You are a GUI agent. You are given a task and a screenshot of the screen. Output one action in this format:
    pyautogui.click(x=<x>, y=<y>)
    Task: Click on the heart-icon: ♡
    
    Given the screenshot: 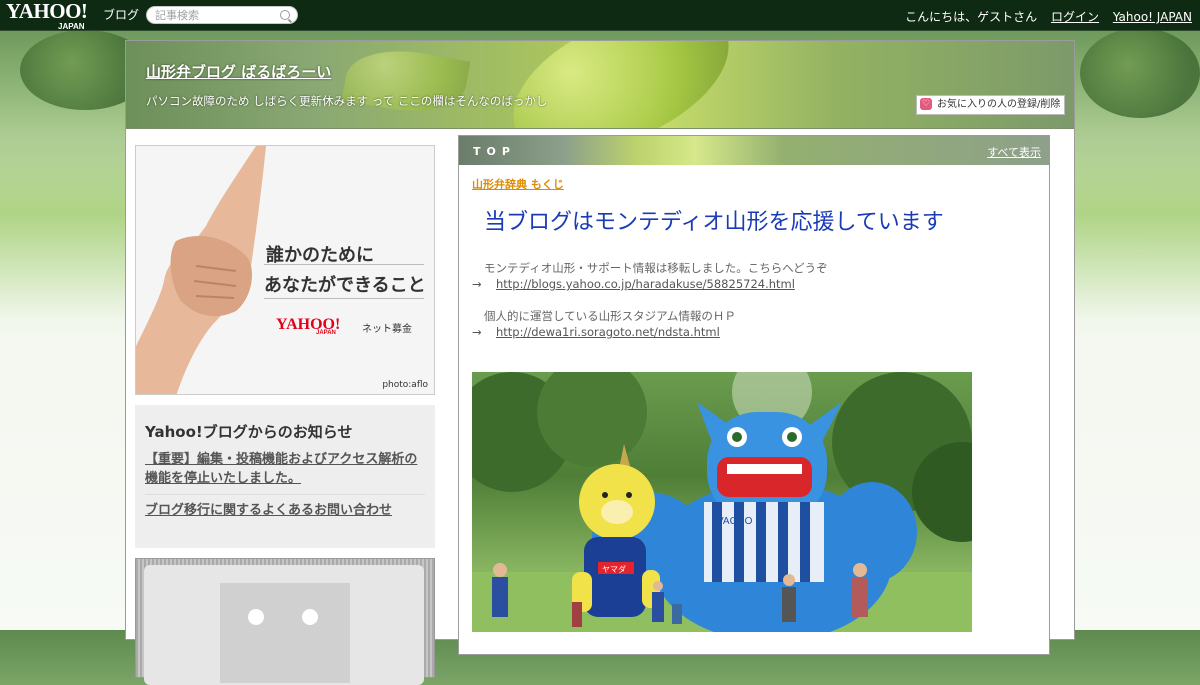 What is the action you would take?
    pyautogui.click(x=926, y=104)
    